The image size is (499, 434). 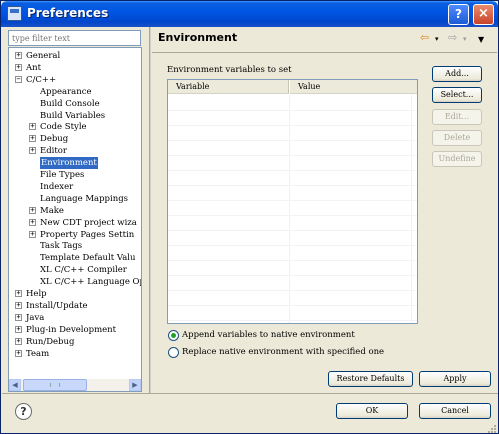 I want to click on tree-item: + Team, so click(x=75, y=354).